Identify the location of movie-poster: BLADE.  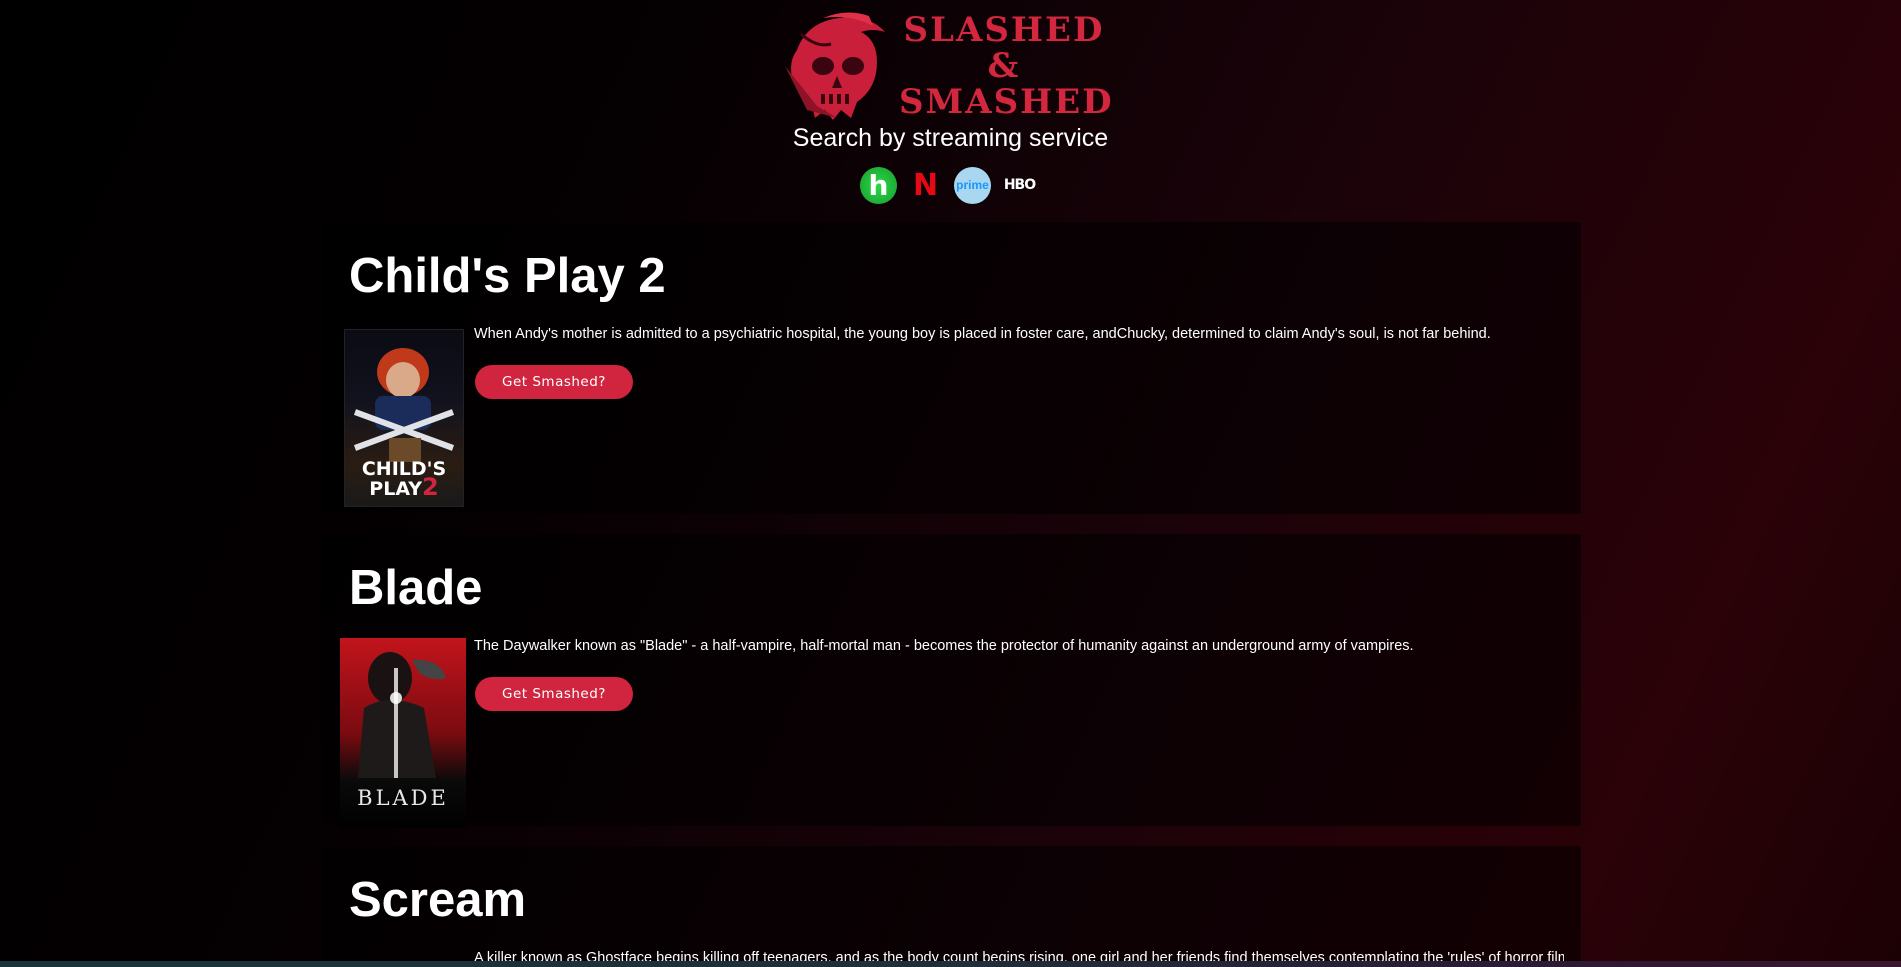
(403, 733).